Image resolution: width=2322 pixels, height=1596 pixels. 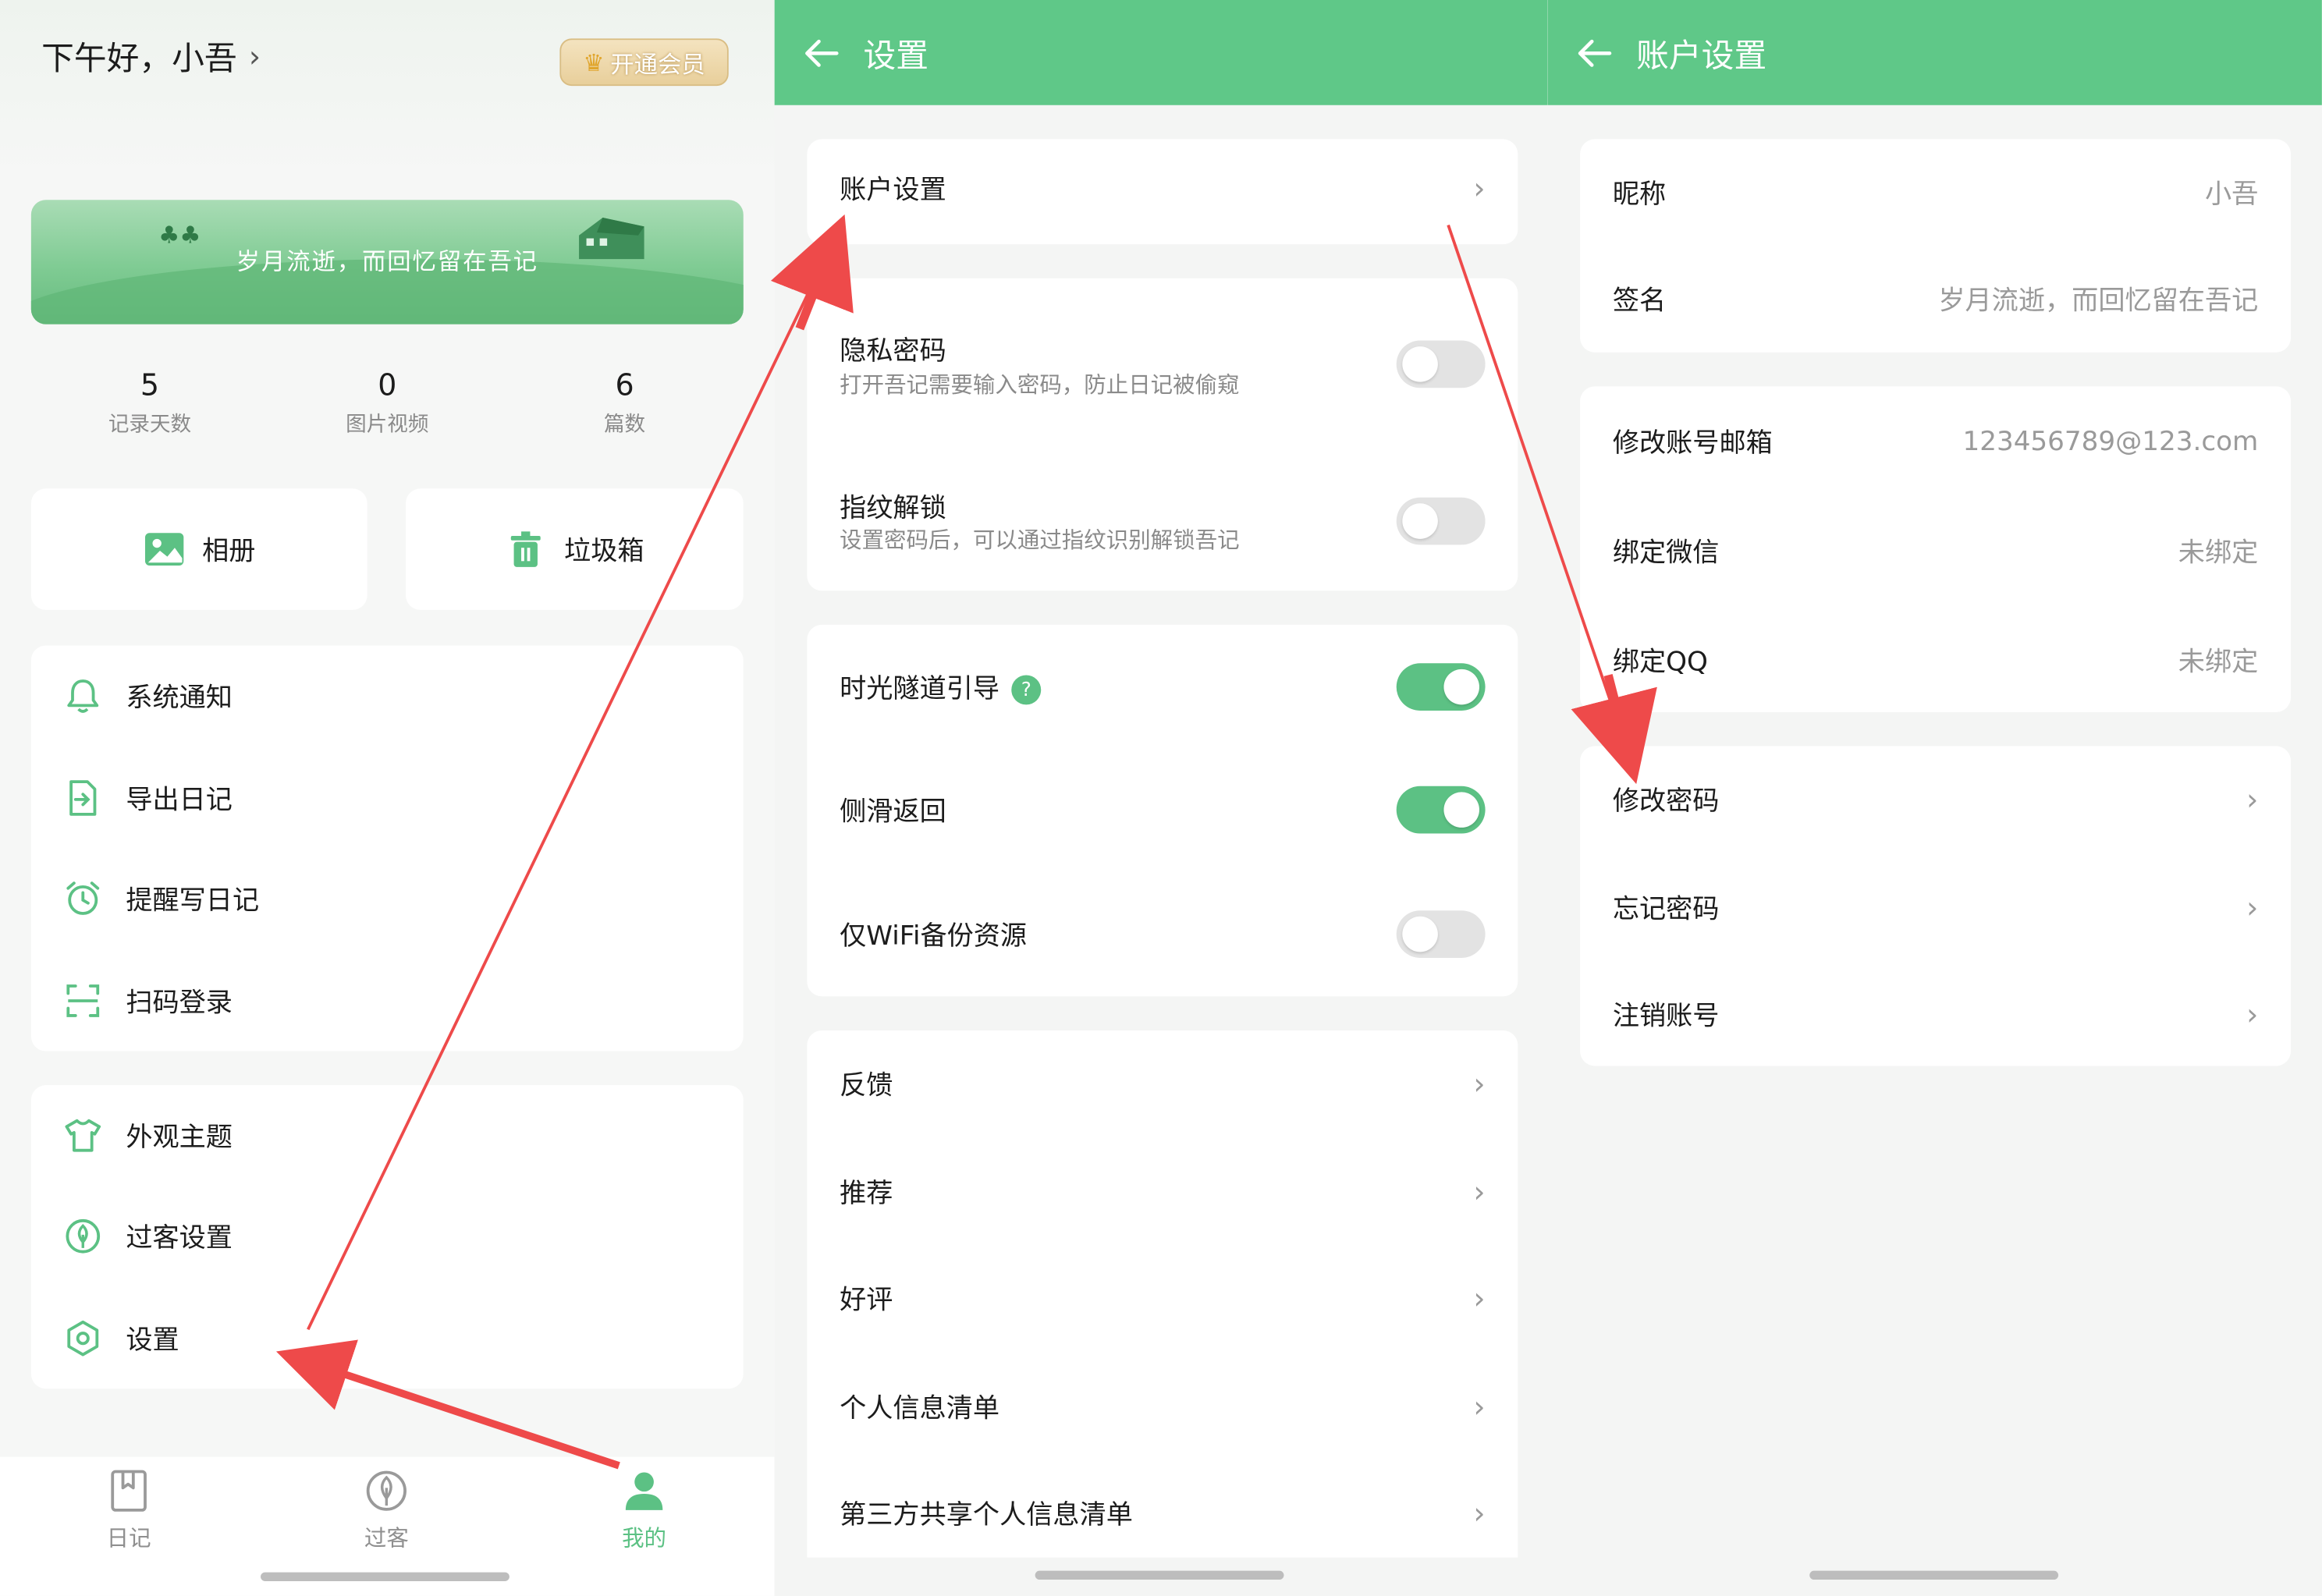 What do you see at coordinates (150, 385) in the screenshot?
I see `stat-value: 5` at bounding box center [150, 385].